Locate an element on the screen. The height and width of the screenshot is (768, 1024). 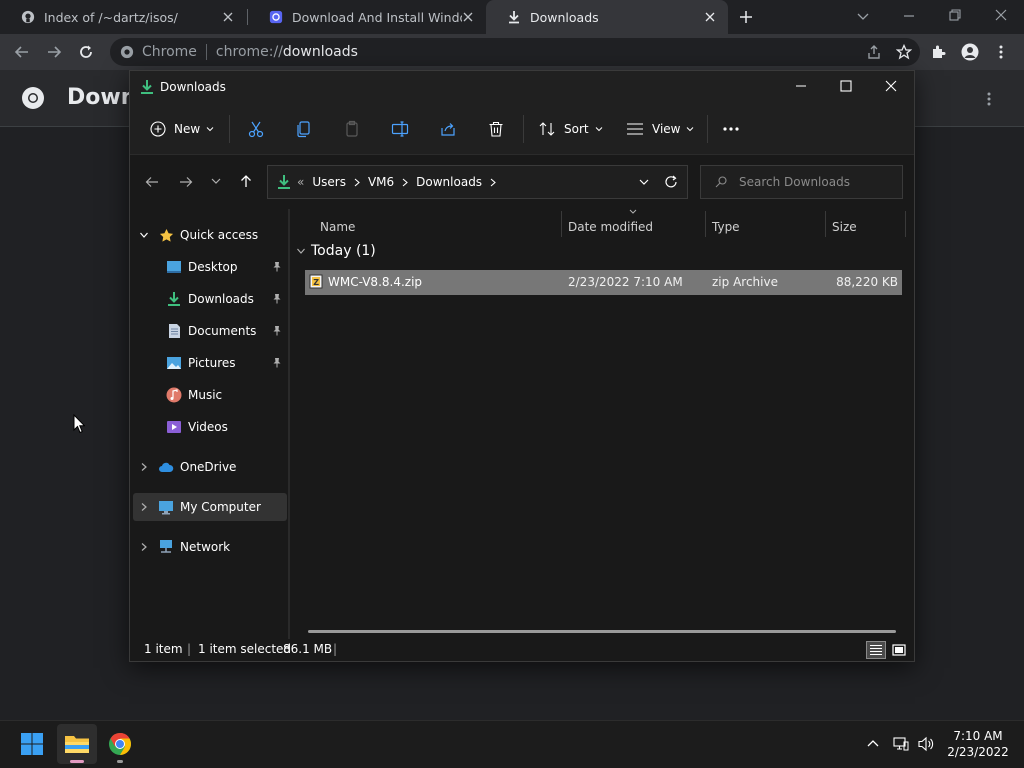
chrome-logo-icon is located at coordinates (33, 98).